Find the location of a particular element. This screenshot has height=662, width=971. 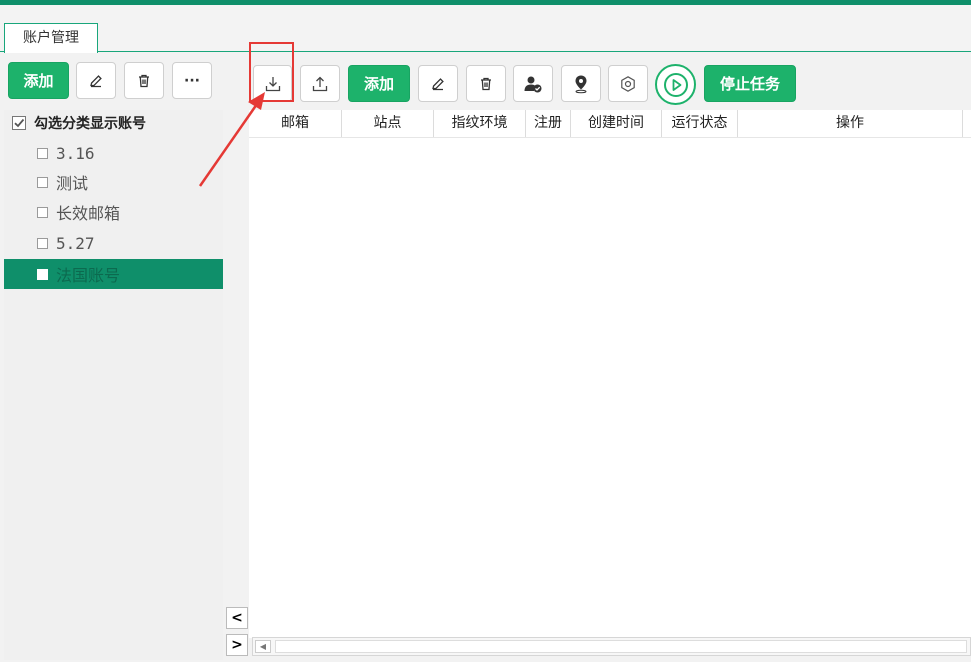

tree-item-label: 法国账号 is located at coordinates (88, 275).